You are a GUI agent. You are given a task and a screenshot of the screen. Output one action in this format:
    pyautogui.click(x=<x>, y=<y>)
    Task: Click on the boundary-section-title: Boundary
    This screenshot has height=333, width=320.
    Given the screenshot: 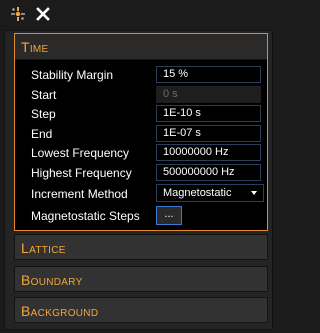 What is the action you would take?
    pyautogui.click(x=52, y=280)
    